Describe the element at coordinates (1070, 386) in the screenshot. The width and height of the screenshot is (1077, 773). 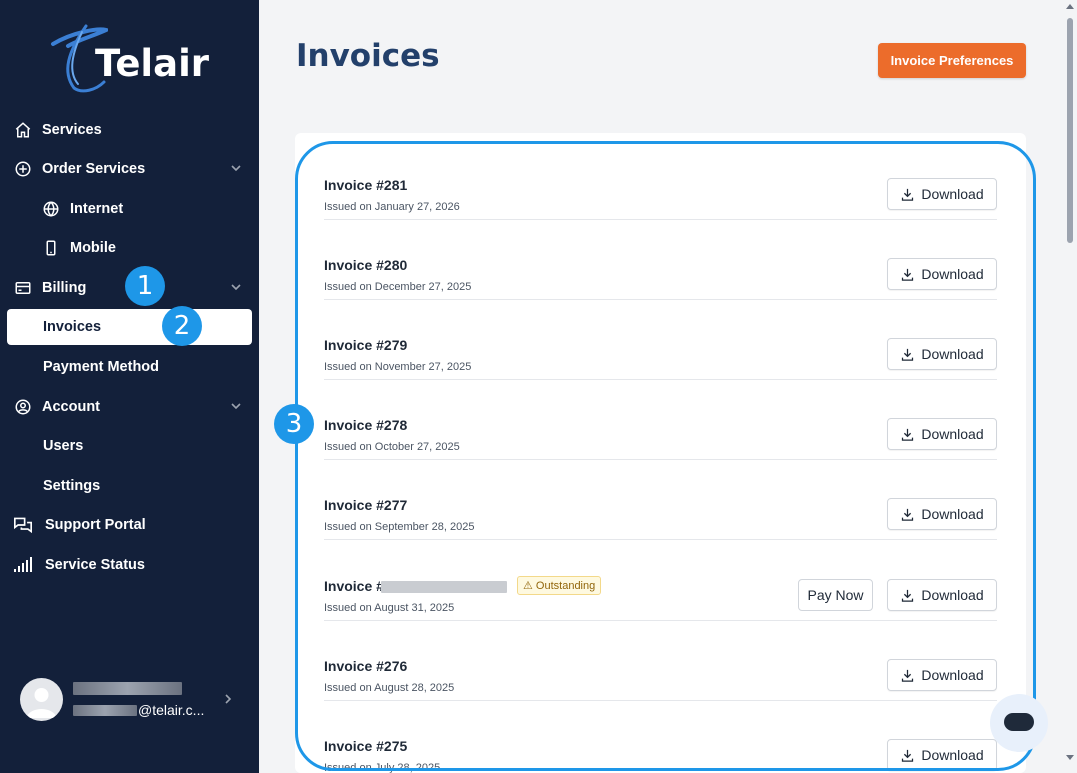
I see `scrollbar` at that location.